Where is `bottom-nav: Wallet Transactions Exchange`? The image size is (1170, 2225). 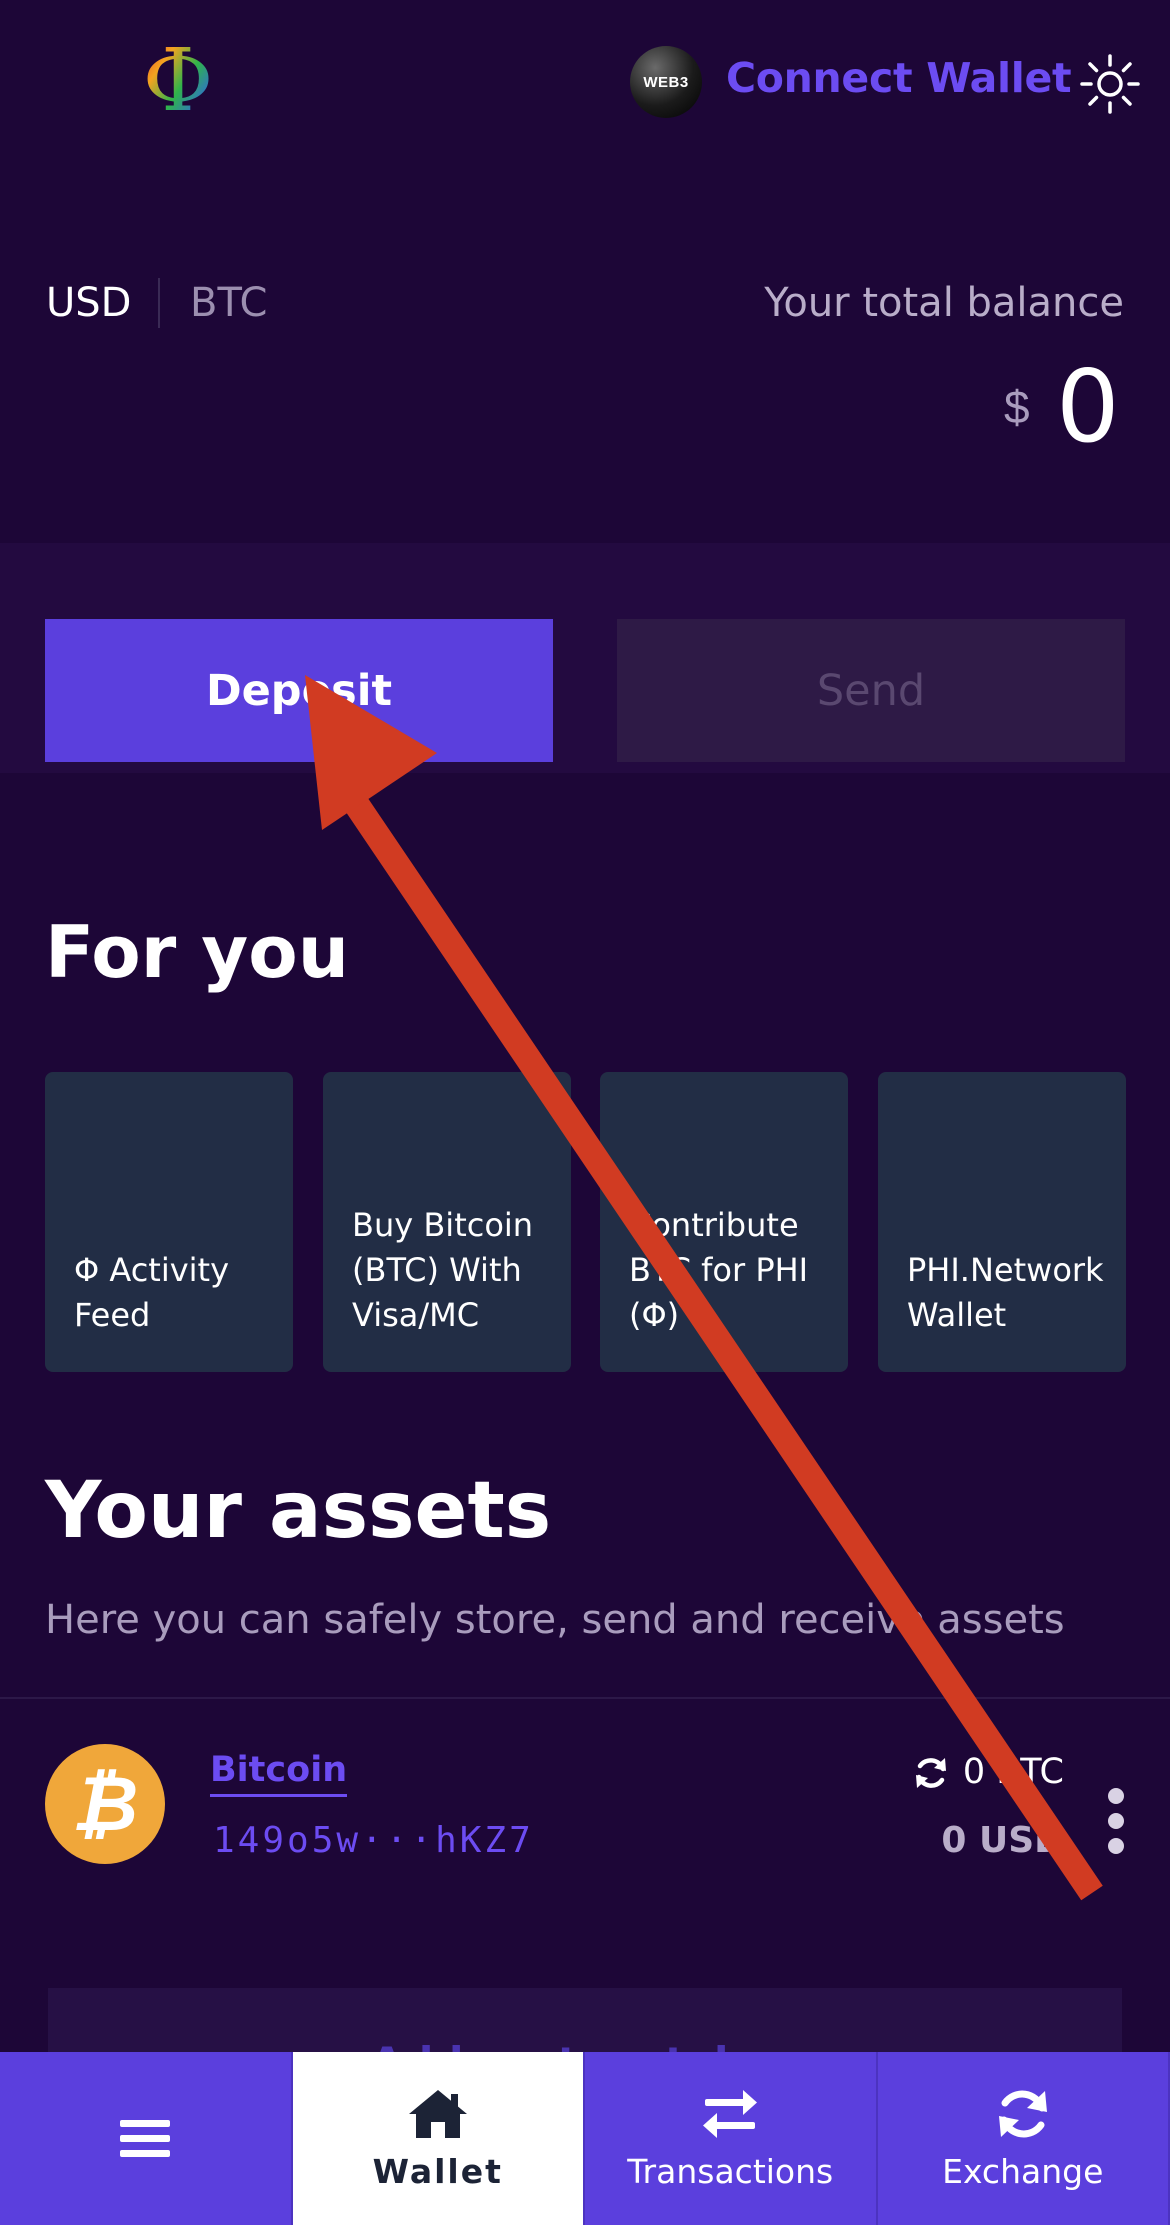 bottom-nav: Wallet Transactions Exchange is located at coordinates (585, 2138).